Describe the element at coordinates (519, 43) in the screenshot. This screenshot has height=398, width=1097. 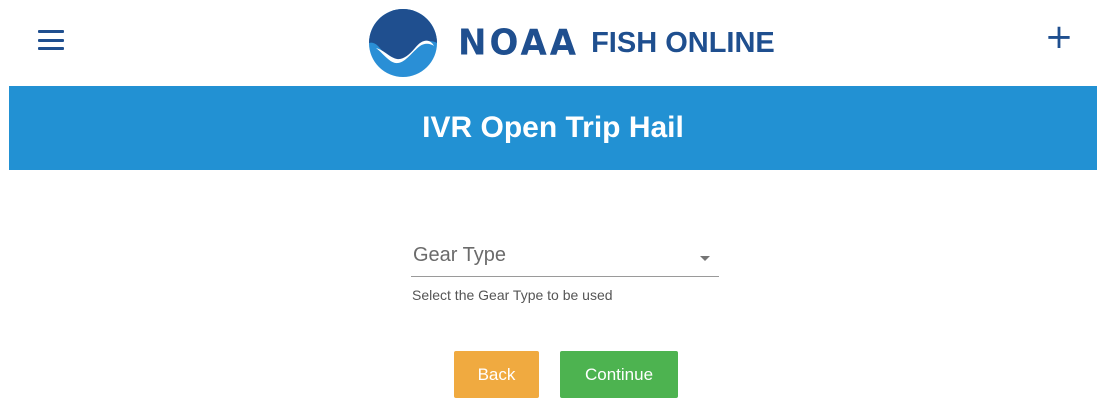
I see `noaa-logo-wordmark: NOAA` at that location.